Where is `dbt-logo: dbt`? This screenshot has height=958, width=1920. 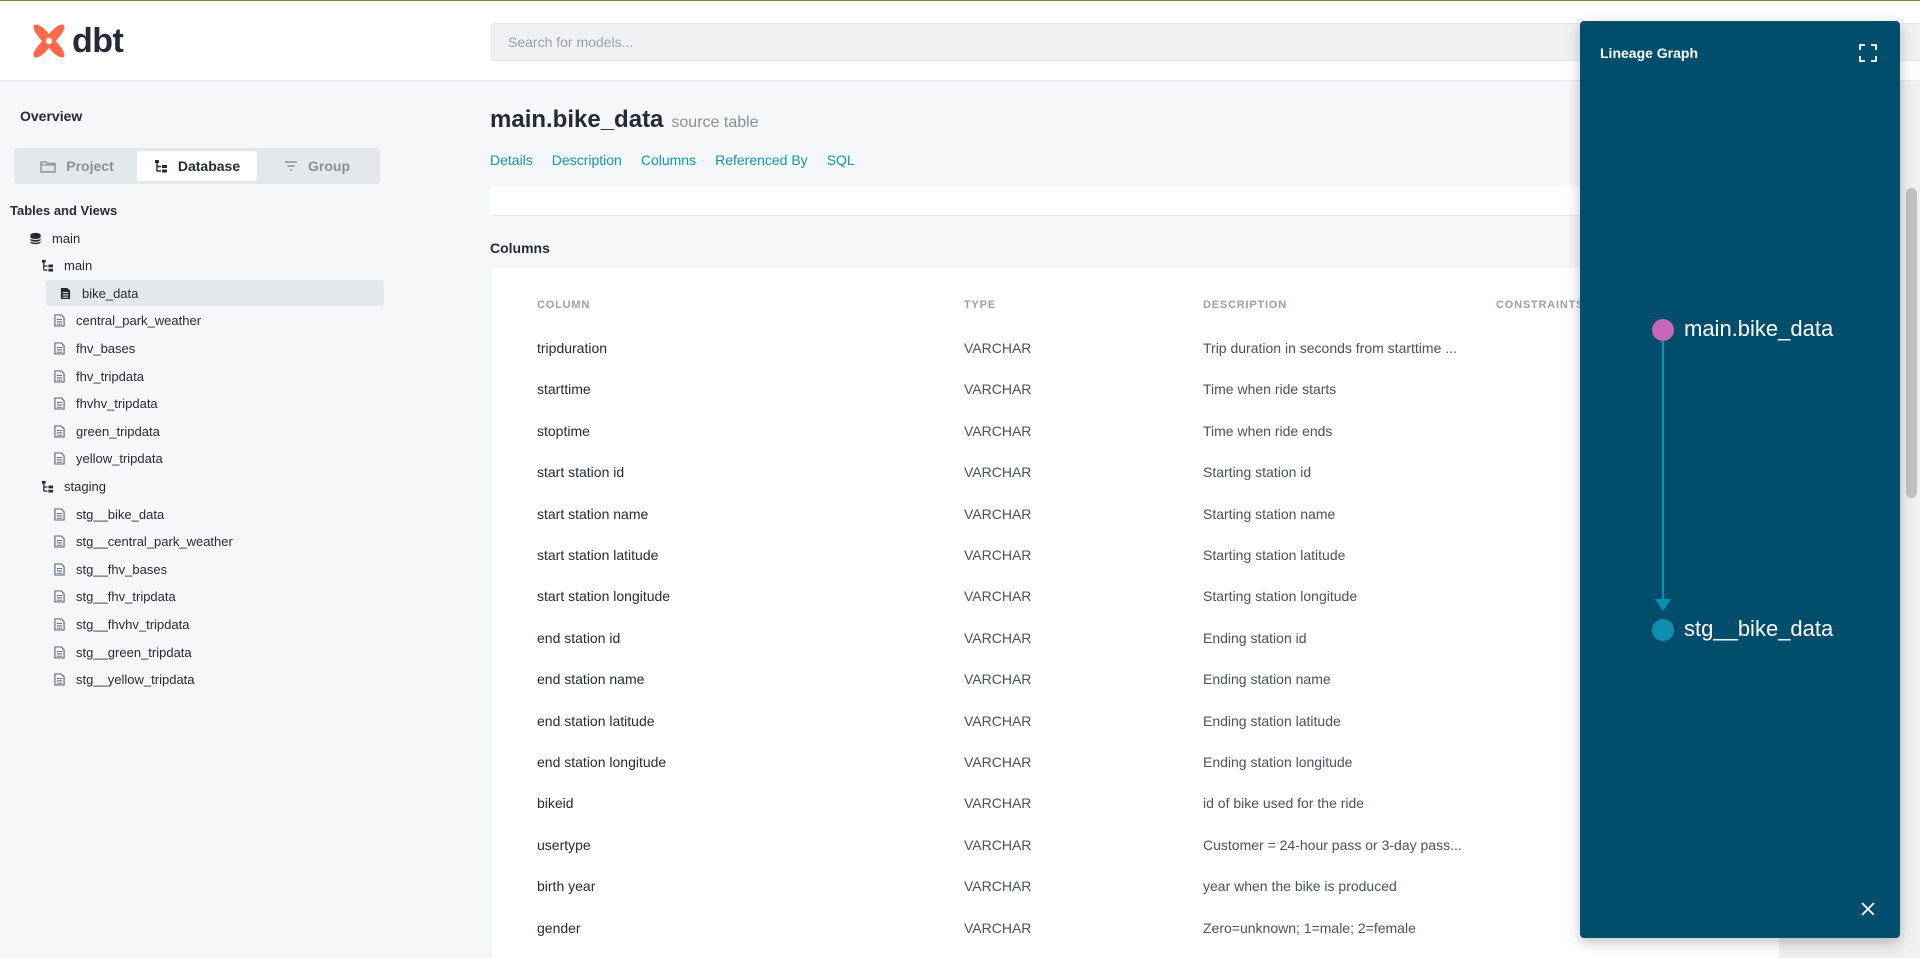
dbt-logo: dbt is located at coordinates (77, 40).